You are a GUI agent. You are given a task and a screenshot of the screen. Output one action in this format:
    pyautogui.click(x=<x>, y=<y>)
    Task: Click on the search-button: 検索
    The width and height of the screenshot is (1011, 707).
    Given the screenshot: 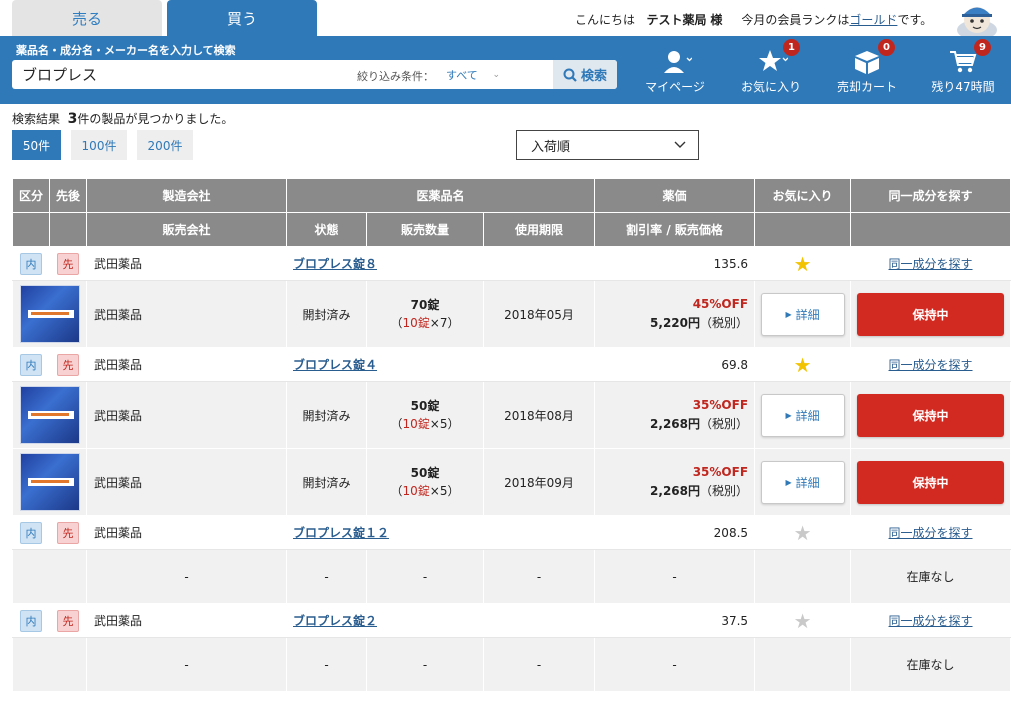 What is the action you would take?
    pyautogui.click(x=585, y=74)
    